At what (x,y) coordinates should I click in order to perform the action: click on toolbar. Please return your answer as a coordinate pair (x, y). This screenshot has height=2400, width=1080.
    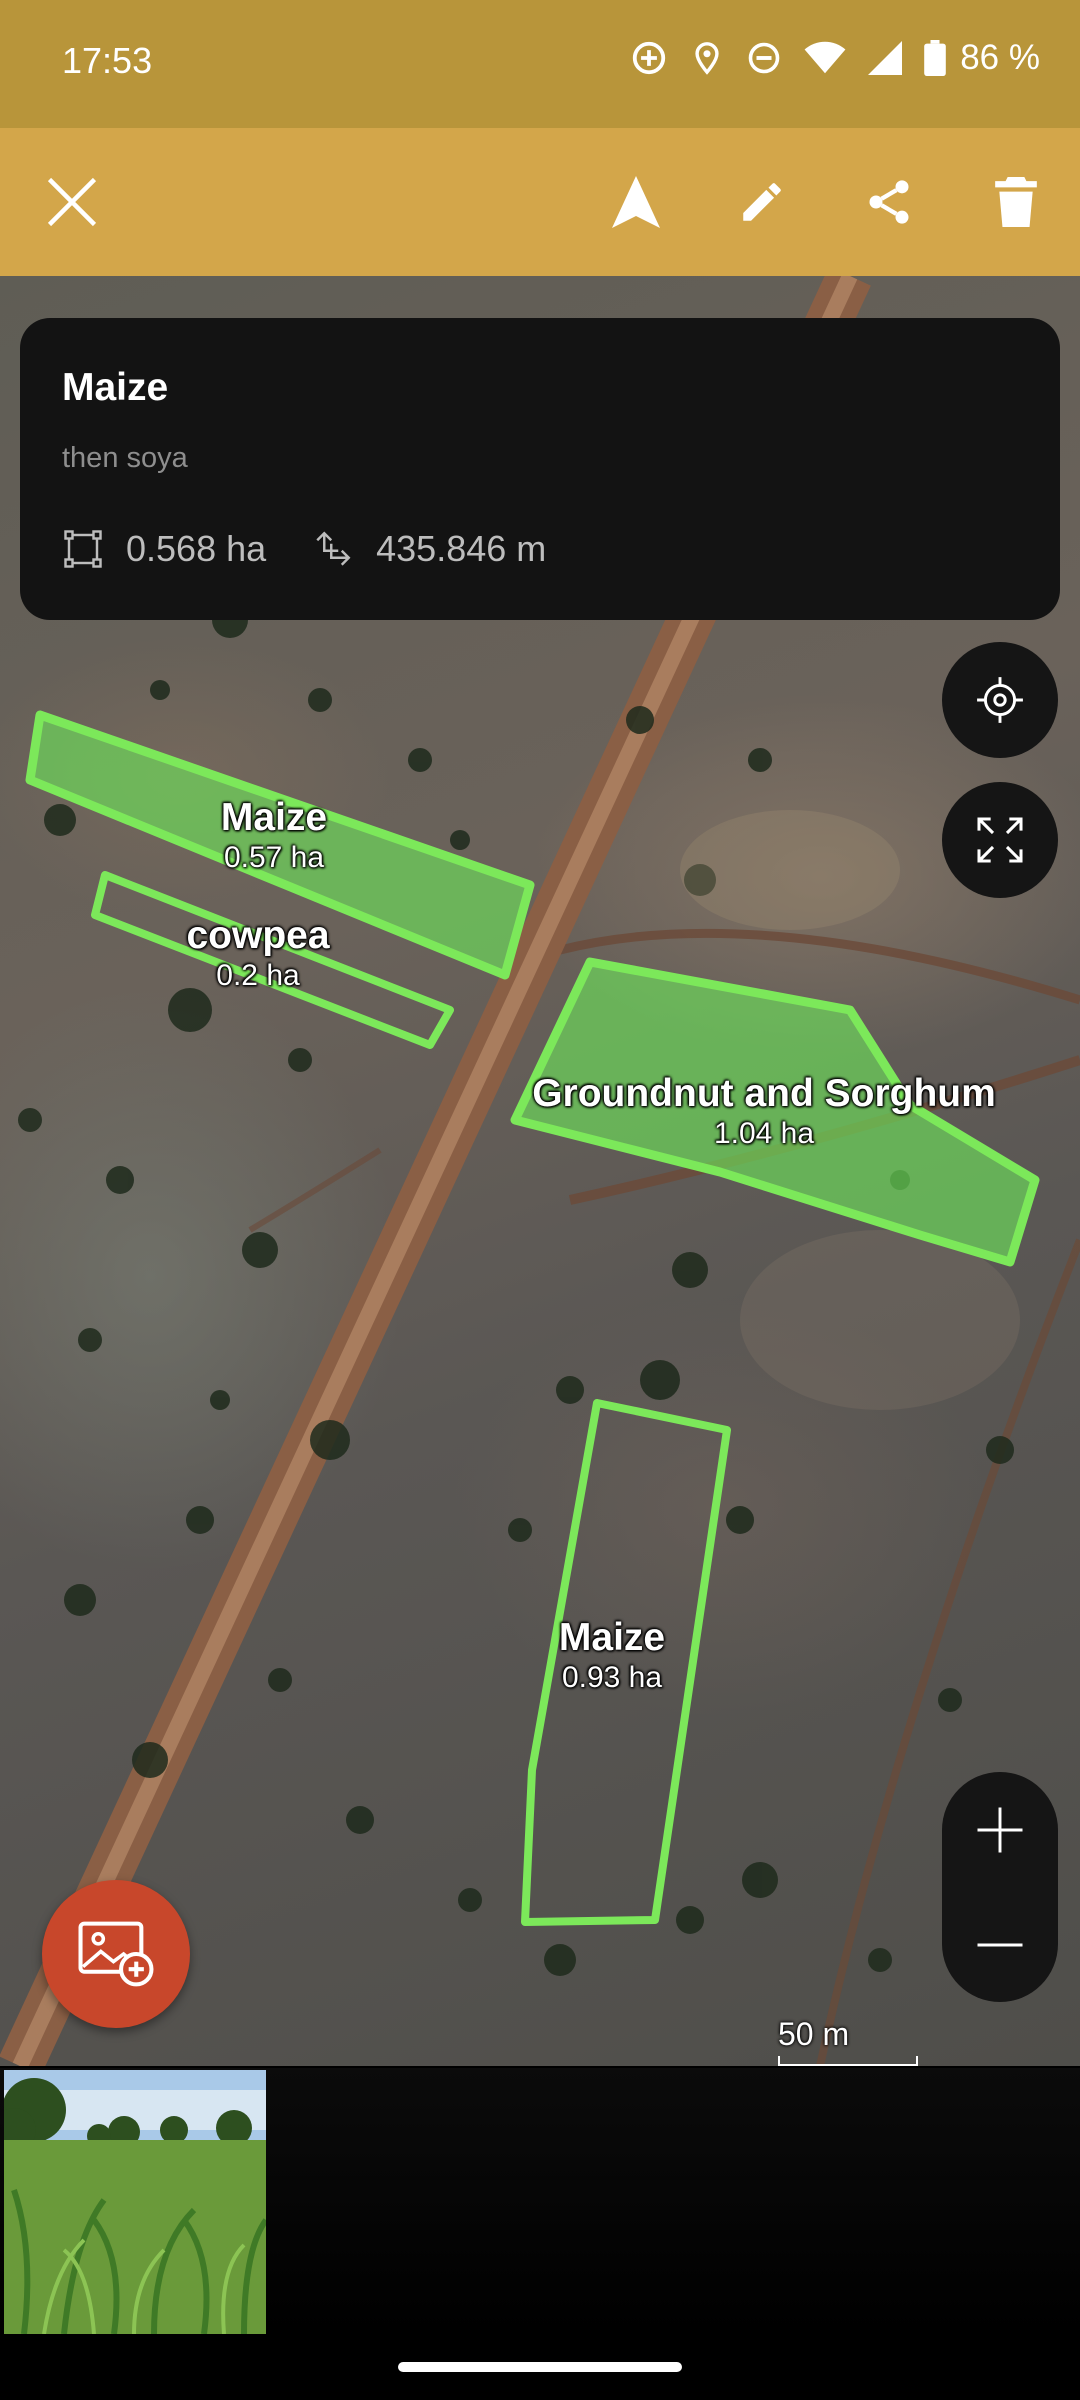
    Looking at the image, I should click on (540, 202).